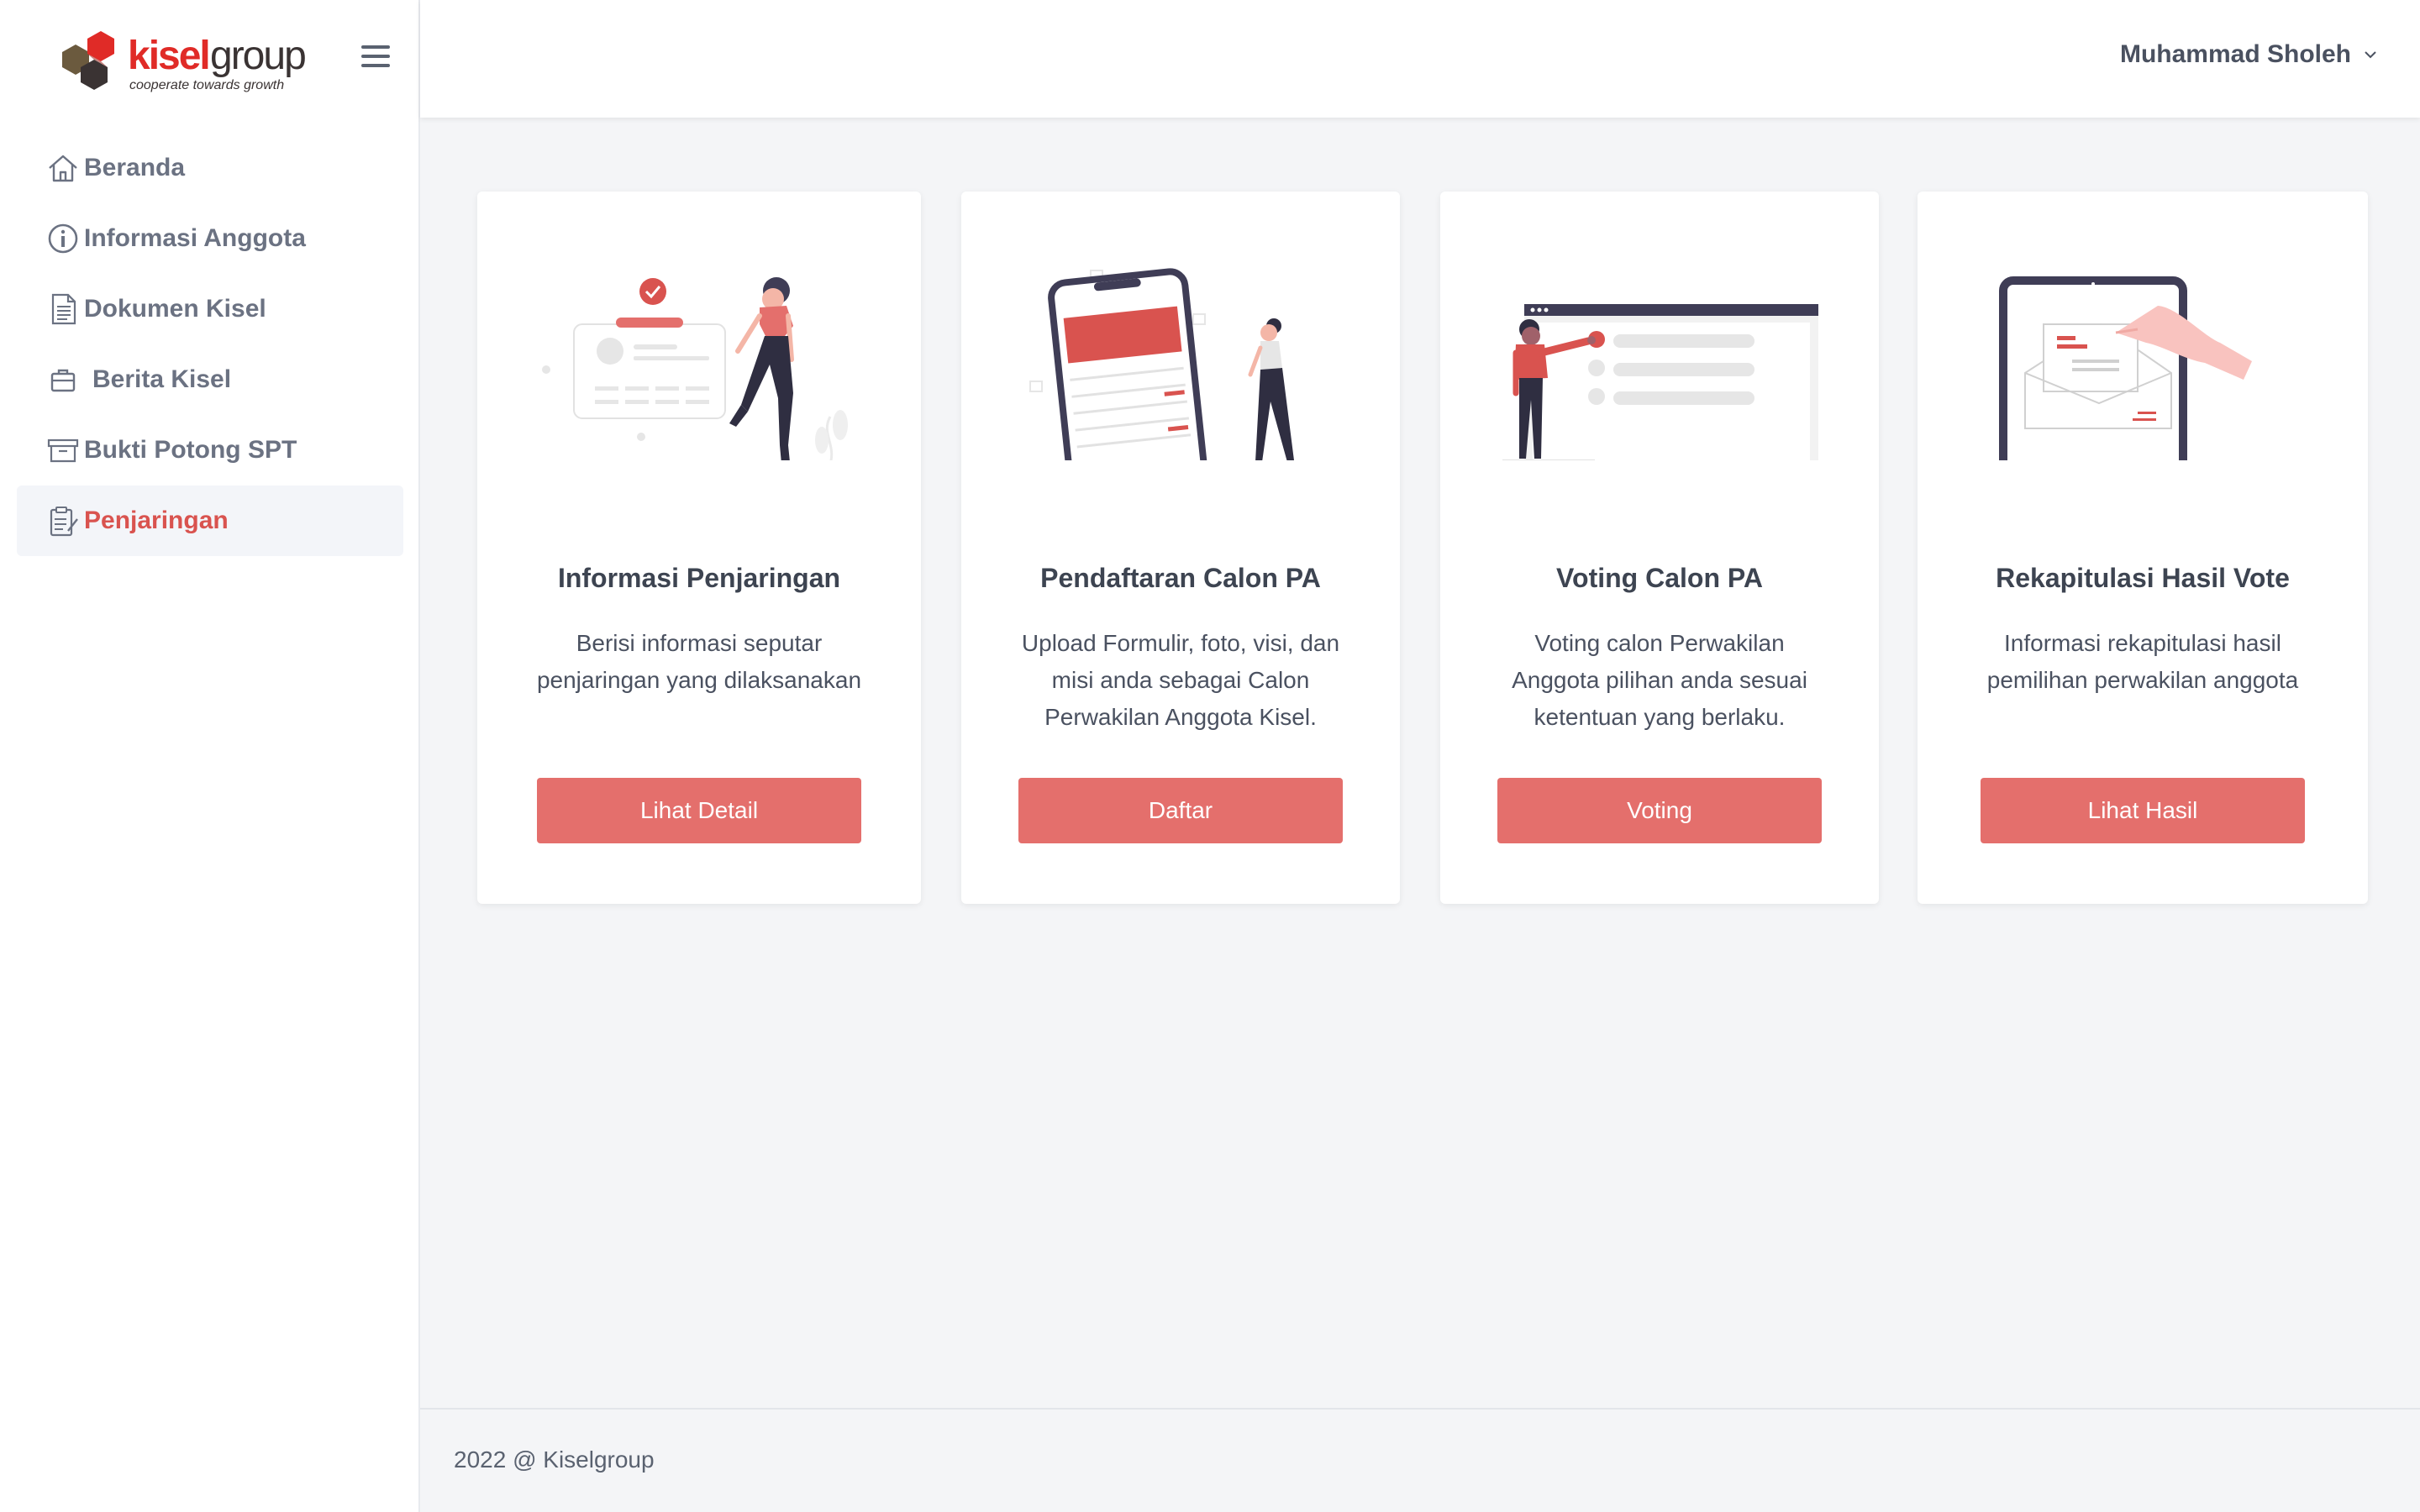 Image resolution: width=2420 pixels, height=1512 pixels. I want to click on sidebar-item-label: Dokumen Kisel, so click(175, 309).